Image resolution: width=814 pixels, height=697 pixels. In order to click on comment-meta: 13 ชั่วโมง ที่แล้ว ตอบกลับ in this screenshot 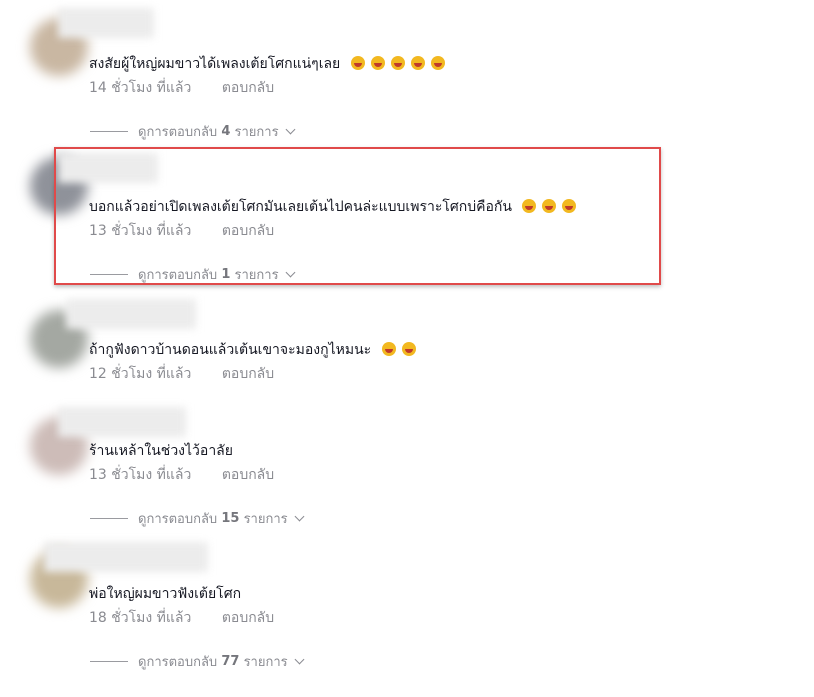, I will do `click(181, 475)`.